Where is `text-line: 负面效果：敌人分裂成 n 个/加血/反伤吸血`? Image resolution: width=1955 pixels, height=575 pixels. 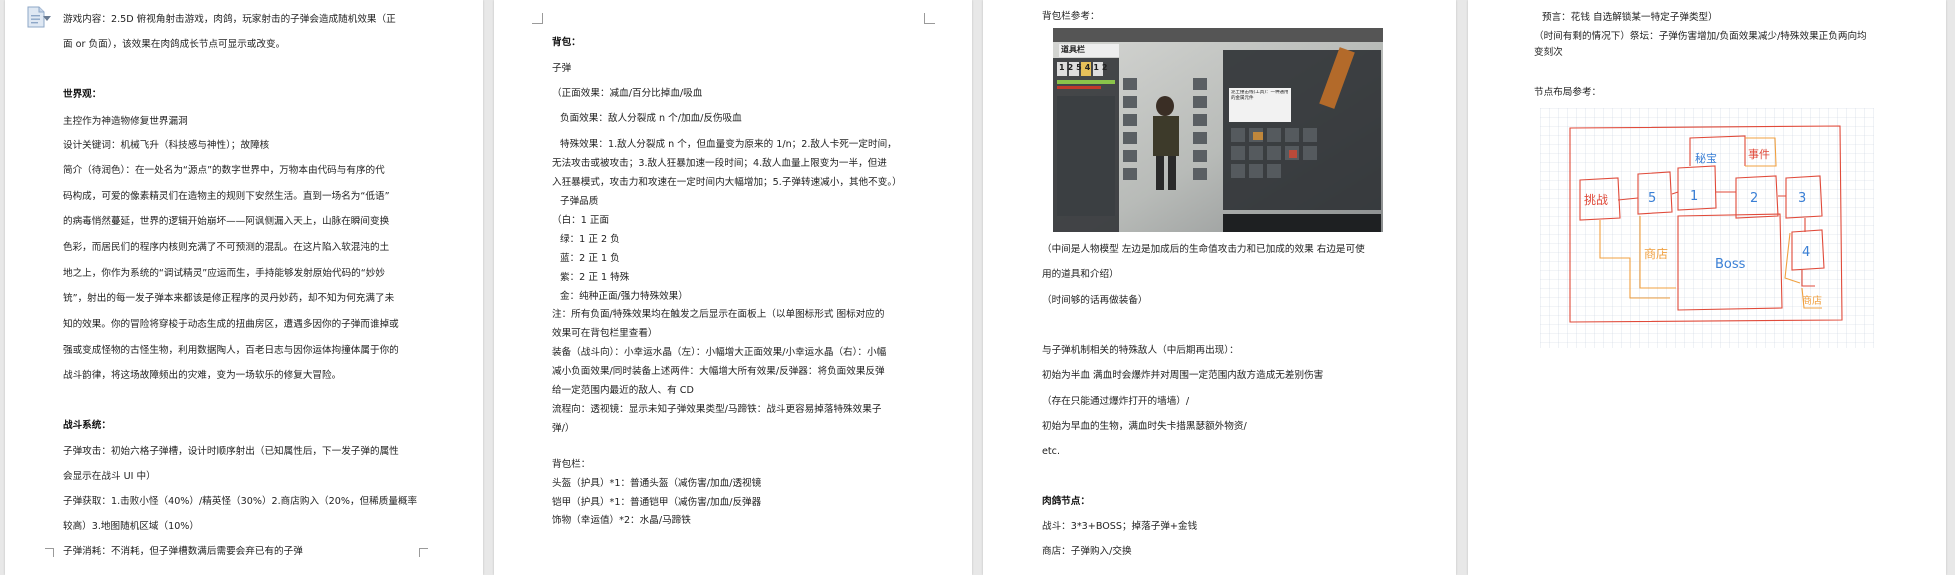 text-line: 负面效果：敌人分裂成 n 个/加血/反伤吸血 is located at coordinates (651, 118).